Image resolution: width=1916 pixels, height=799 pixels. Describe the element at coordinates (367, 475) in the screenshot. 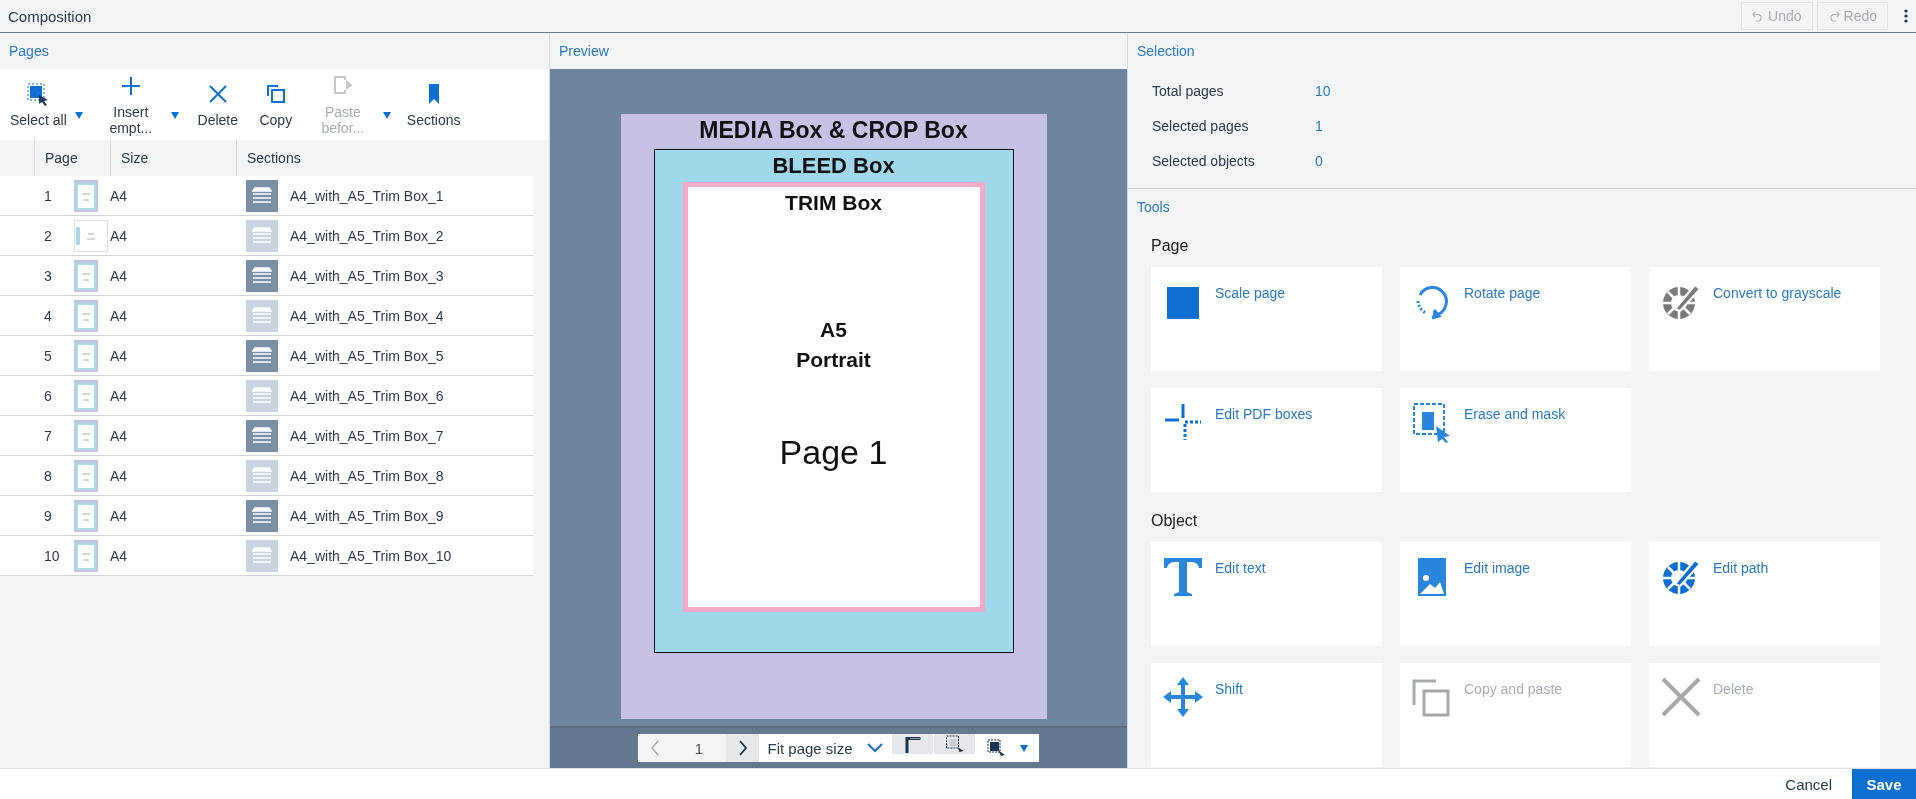

I see `section-name: A4_with_A5_Trim Box_8` at that location.